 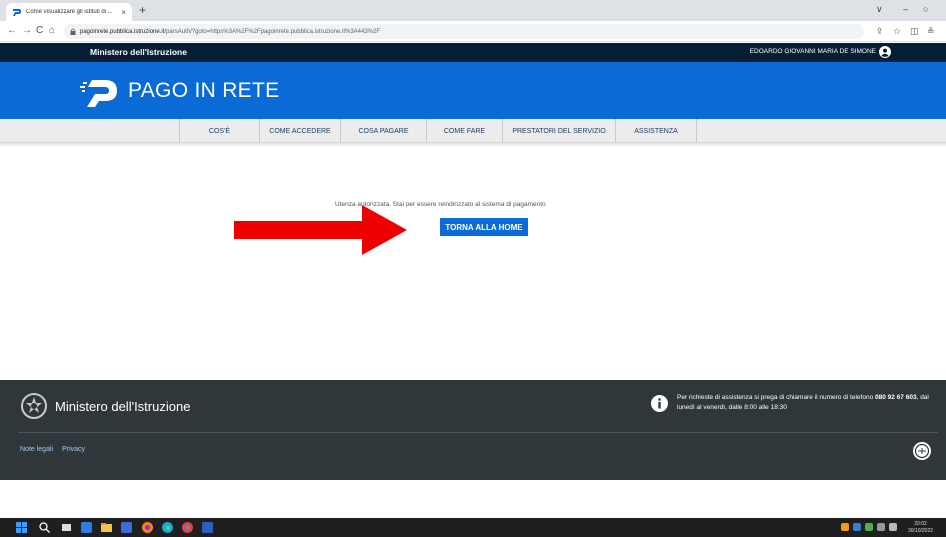 I want to click on window-control-button: ○, so click(x=925, y=9).